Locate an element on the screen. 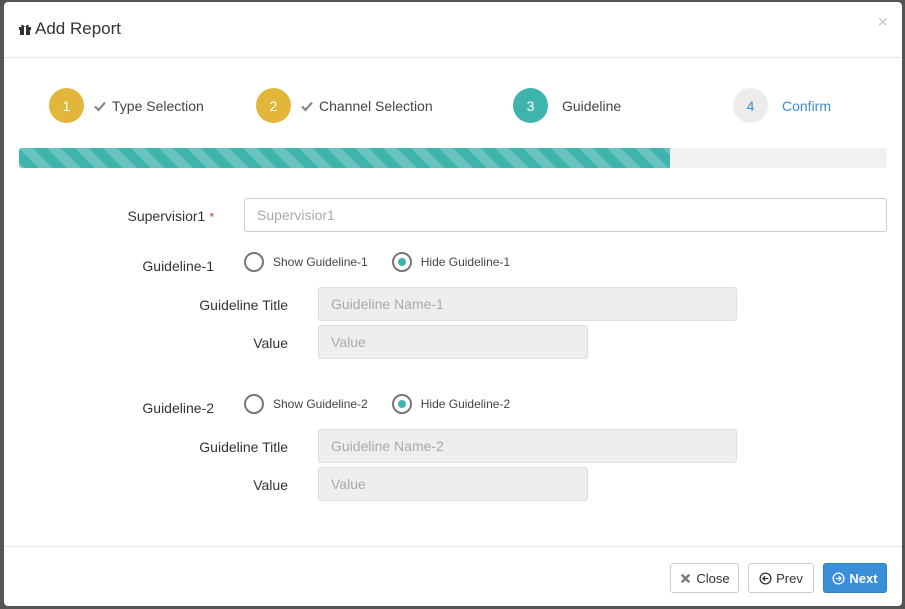 The image size is (905, 609). wizard-progress-bar is located at coordinates (453, 158).